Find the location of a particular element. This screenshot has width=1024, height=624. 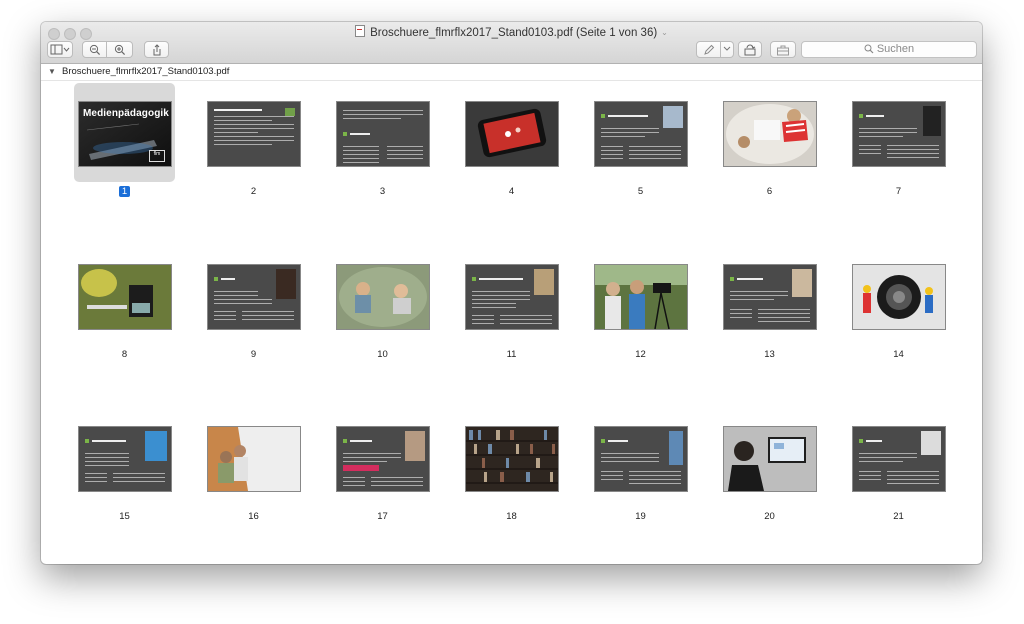

page-thumbnail-12: 12 is located at coordinates (644, 303).